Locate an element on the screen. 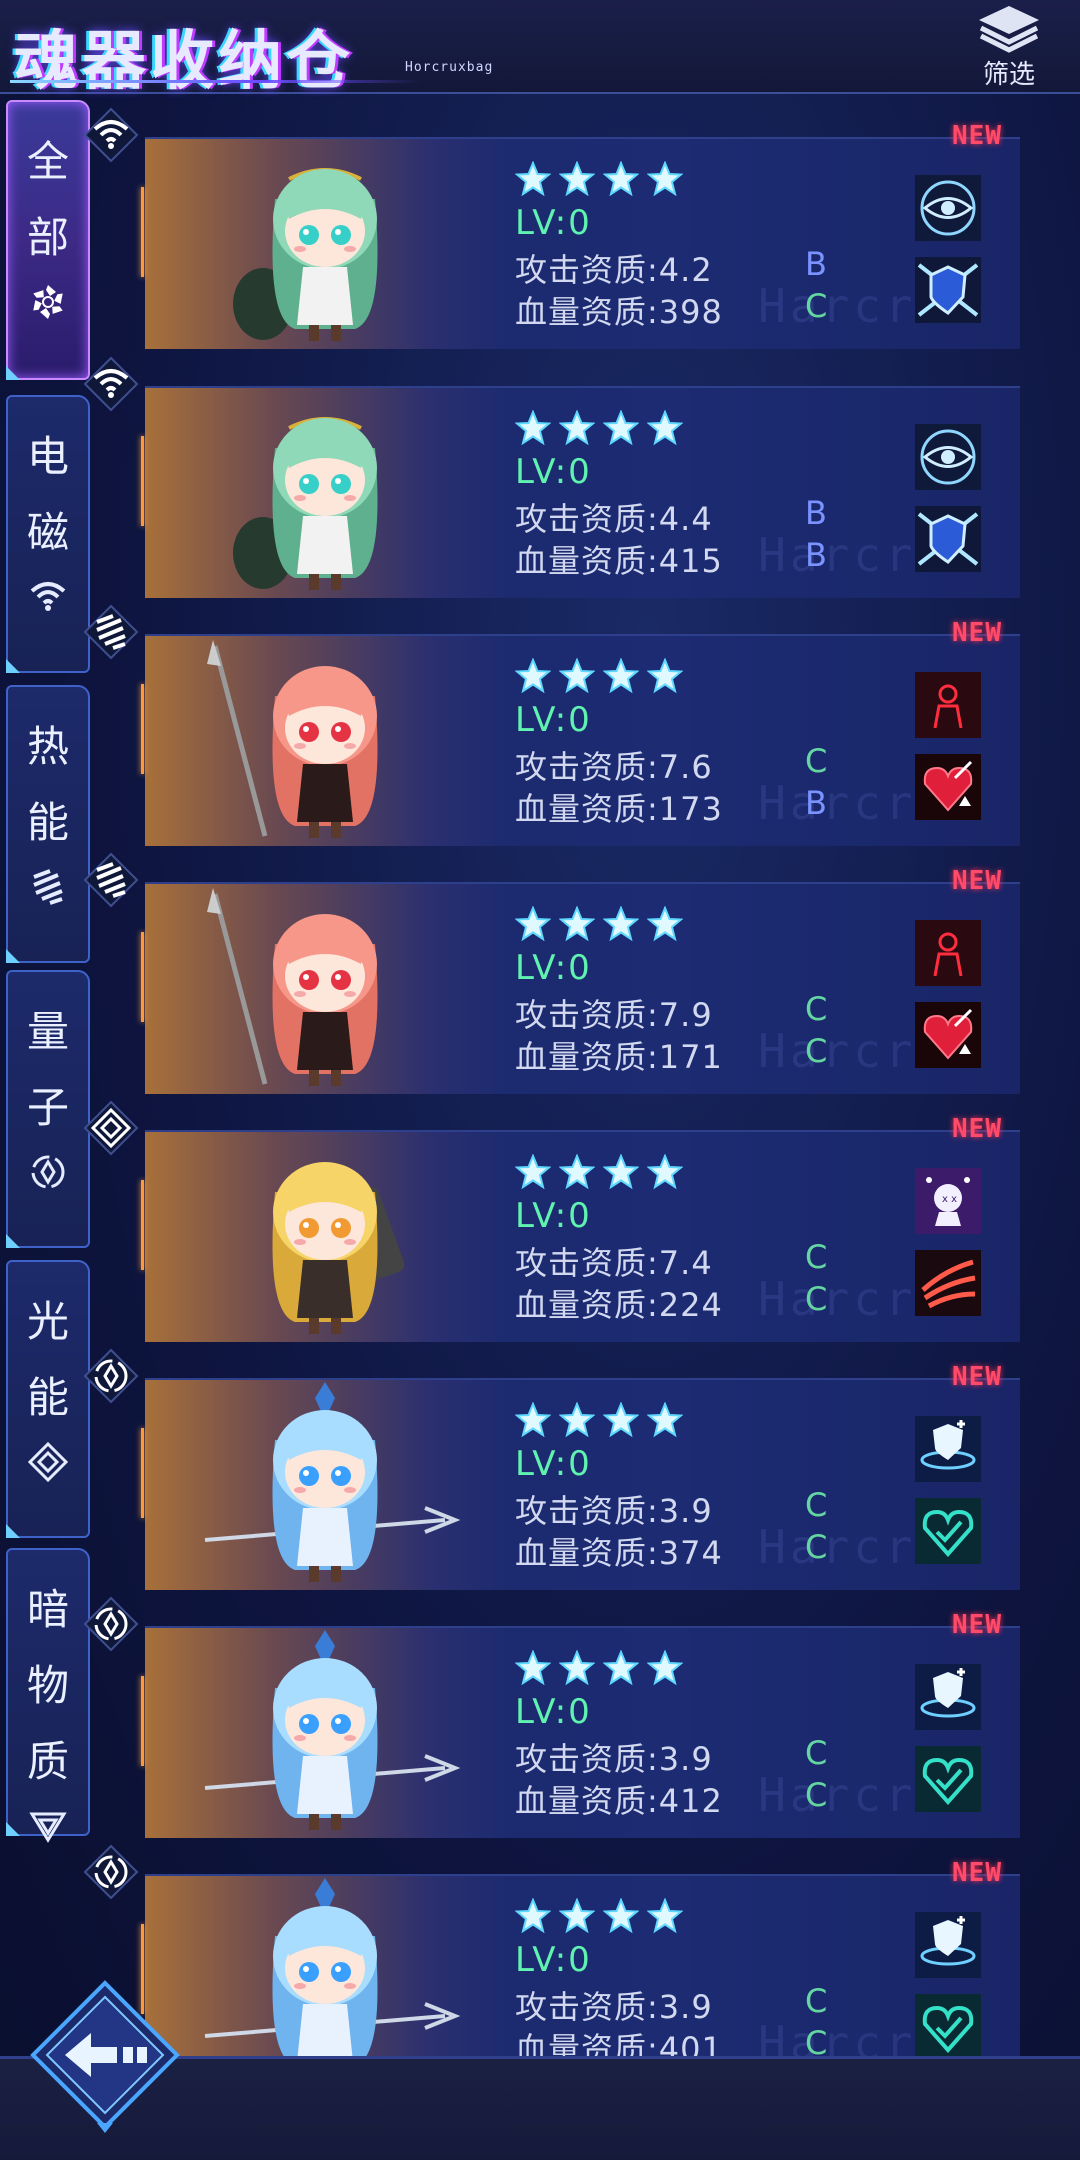  horcrux-card: Harcrux NEW LV:0 攻击资质:4.2 血量资质:398 B C is located at coordinates (551, 228).